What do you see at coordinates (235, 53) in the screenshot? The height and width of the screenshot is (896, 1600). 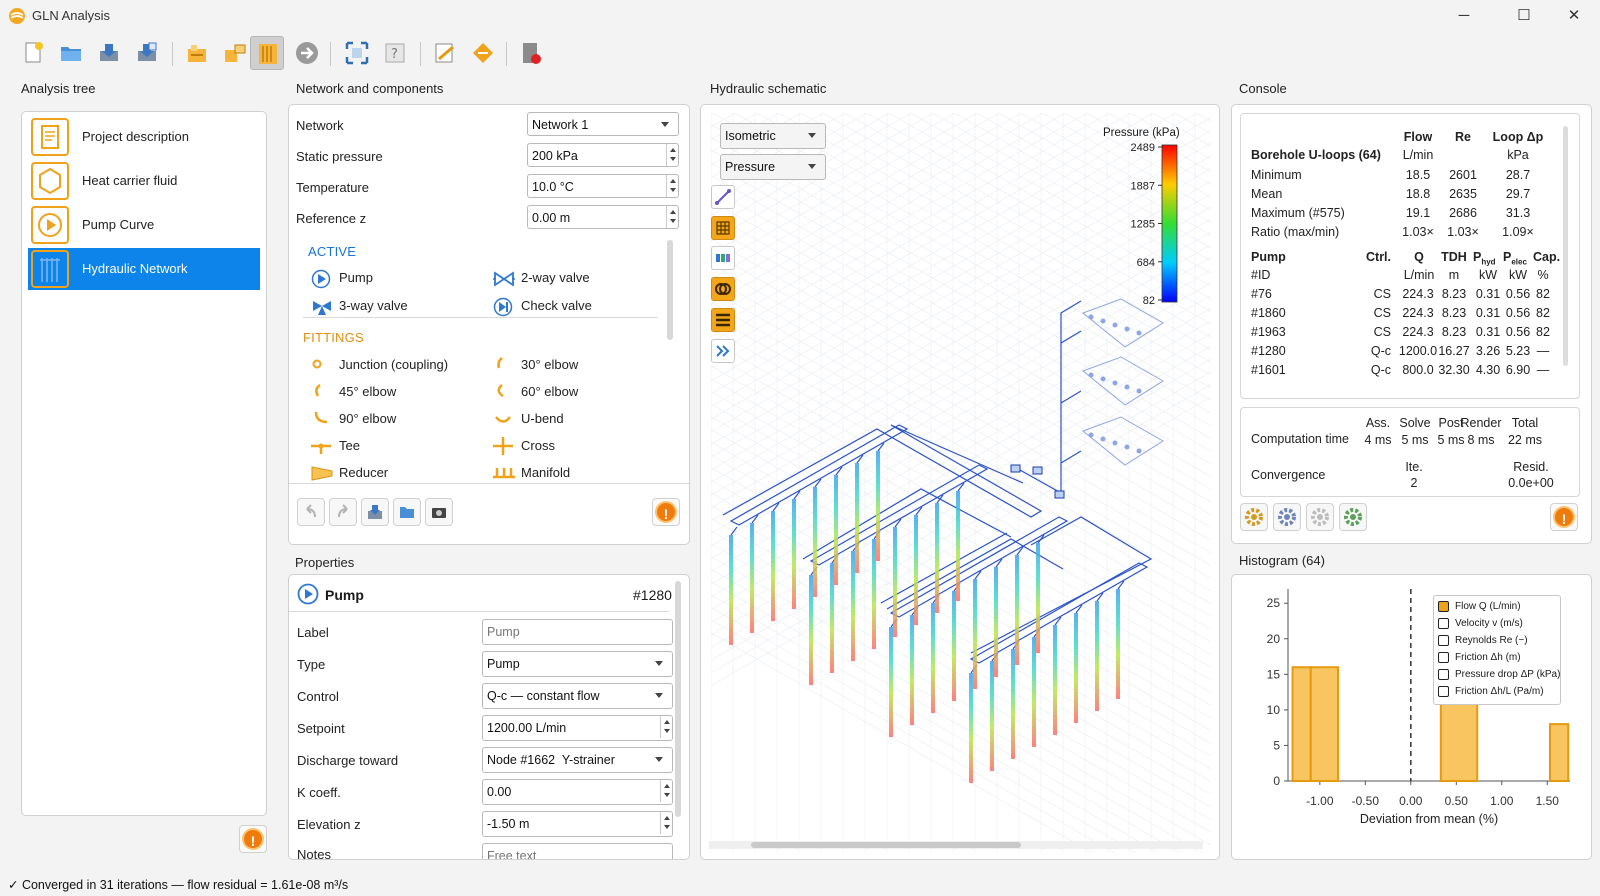 I see `export-icon` at bounding box center [235, 53].